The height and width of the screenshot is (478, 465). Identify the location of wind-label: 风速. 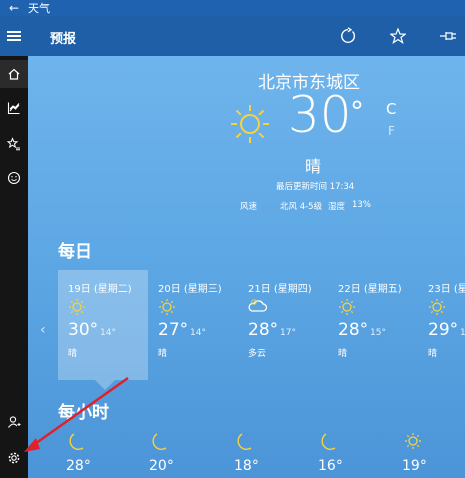
(249, 207).